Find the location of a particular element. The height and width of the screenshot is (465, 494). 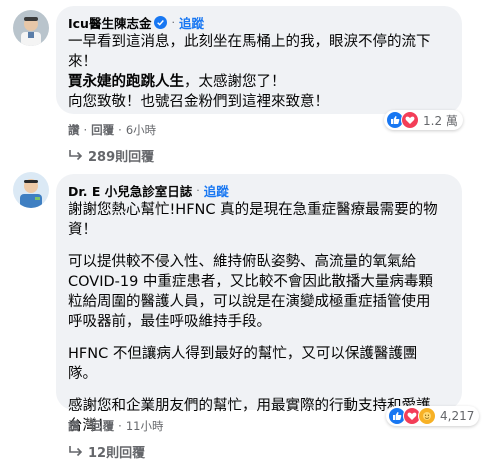

comment-time-1: 6小時 is located at coordinates (141, 130).